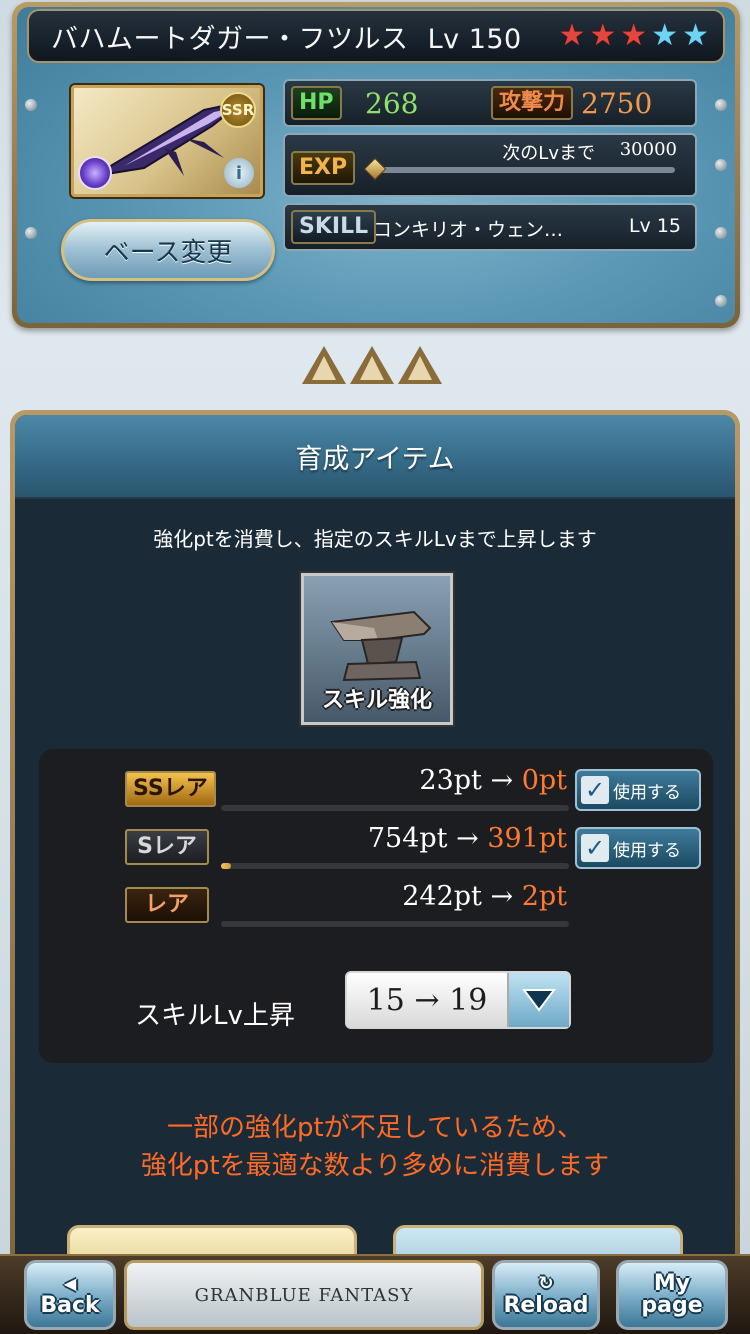  Describe the element at coordinates (546, 1305) in the screenshot. I see `reload-label: Reload` at that location.